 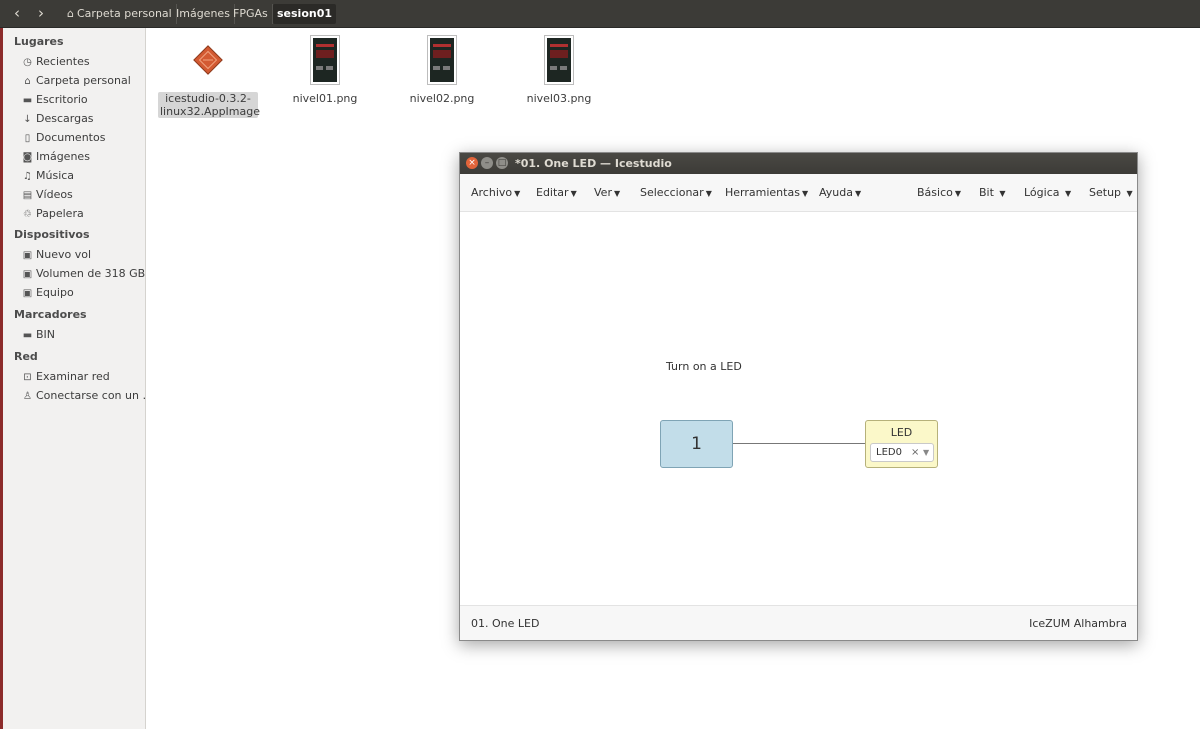 What do you see at coordinates (672, 192) in the screenshot?
I see `menu-label: Seleccionar` at bounding box center [672, 192].